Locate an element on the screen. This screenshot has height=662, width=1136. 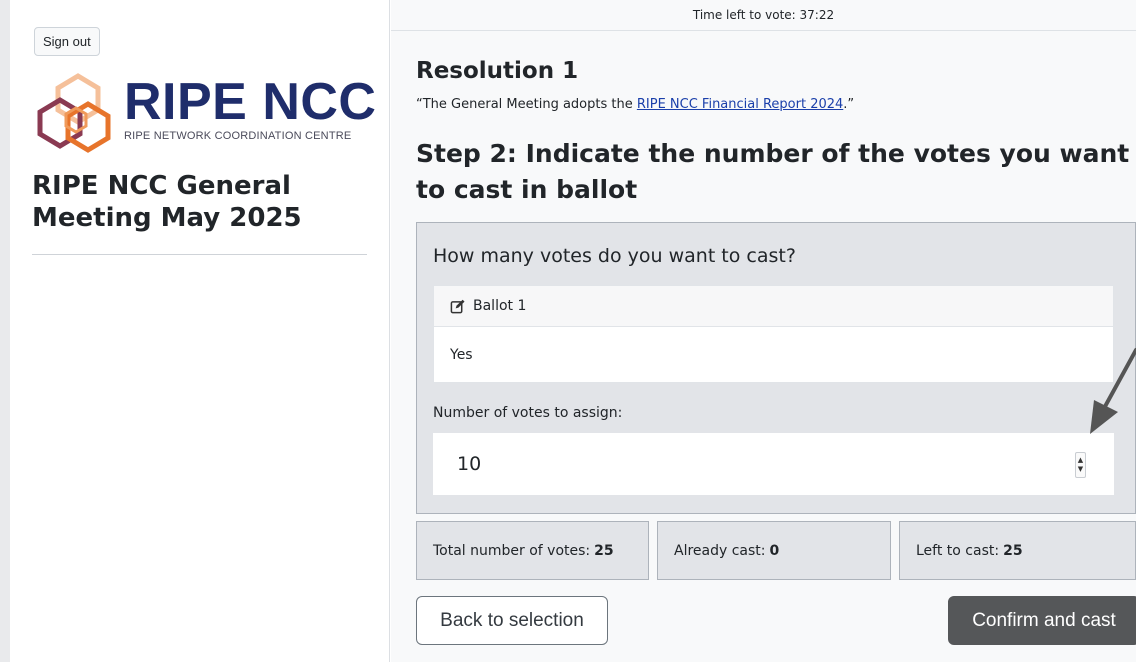
ballot-option: Yes is located at coordinates (461, 355).